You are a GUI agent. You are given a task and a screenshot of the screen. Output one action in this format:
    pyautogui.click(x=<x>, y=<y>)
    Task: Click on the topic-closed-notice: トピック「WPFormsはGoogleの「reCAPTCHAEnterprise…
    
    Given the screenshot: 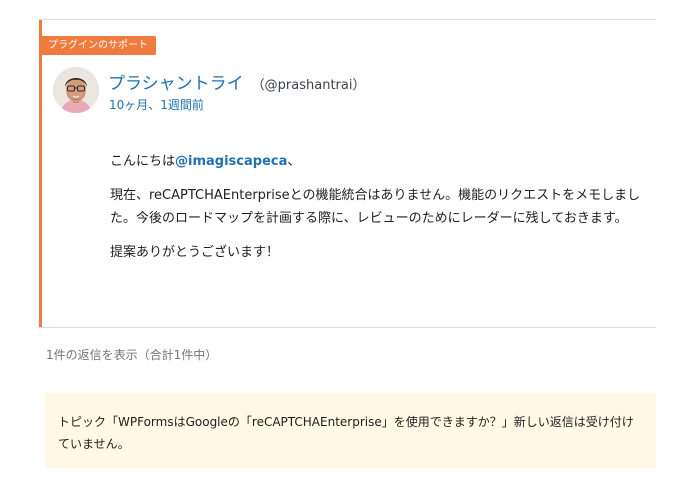 What is the action you would take?
    pyautogui.click(x=350, y=430)
    